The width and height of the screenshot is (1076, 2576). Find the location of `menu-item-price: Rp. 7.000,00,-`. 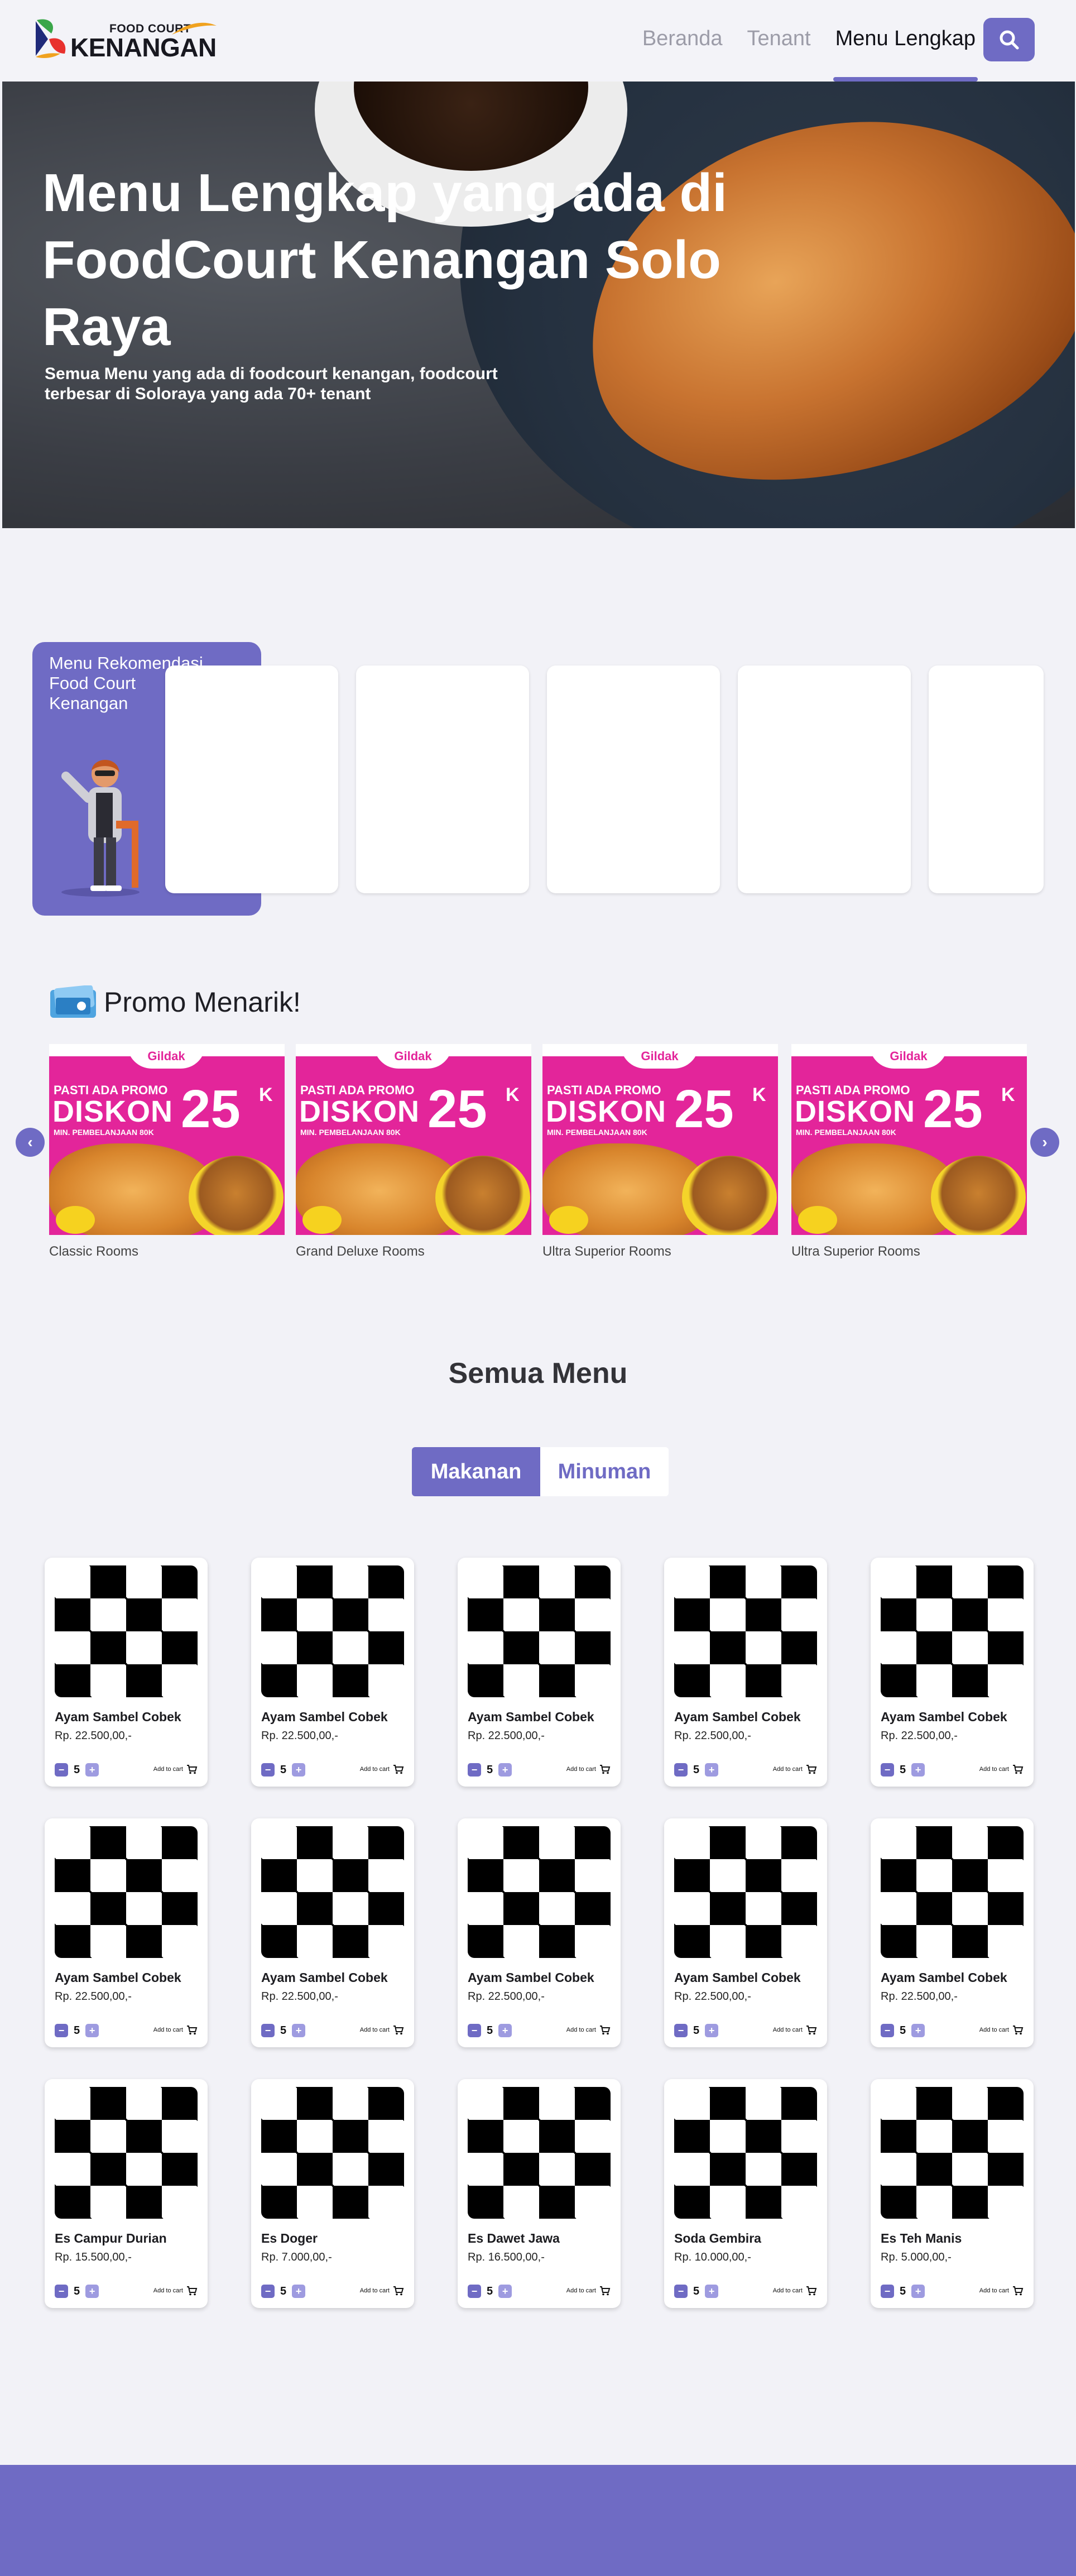

menu-item-price: Rp. 7.000,00,- is located at coordinates (296, 2257).